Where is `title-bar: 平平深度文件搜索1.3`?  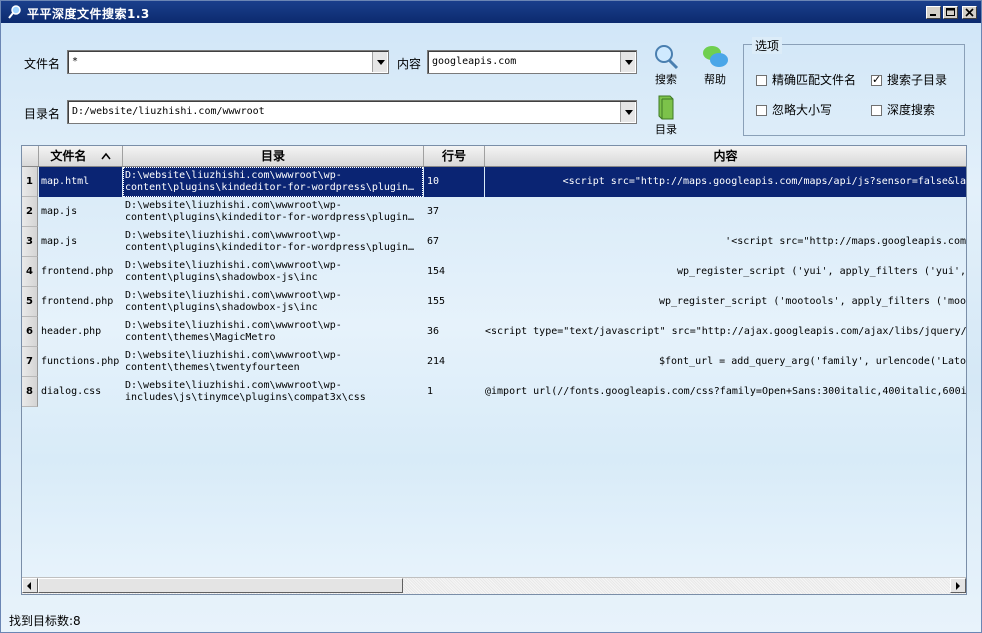 title-bar: 平平深度文件搜索1.3 is located at coordinates (491, 12).